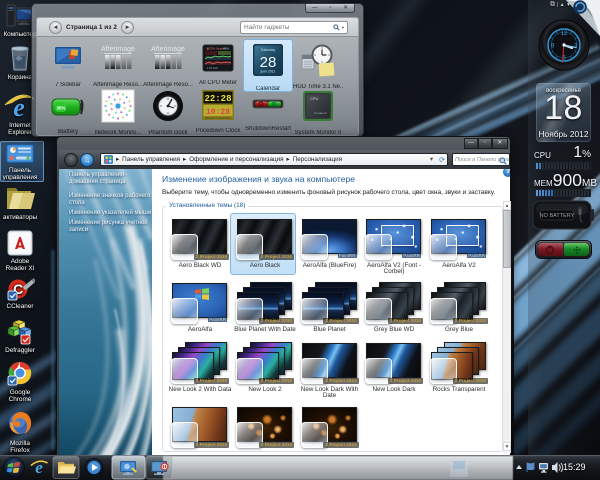 The image size is (600, 480). I want to click on svg-text: 28, so click(268, 62).